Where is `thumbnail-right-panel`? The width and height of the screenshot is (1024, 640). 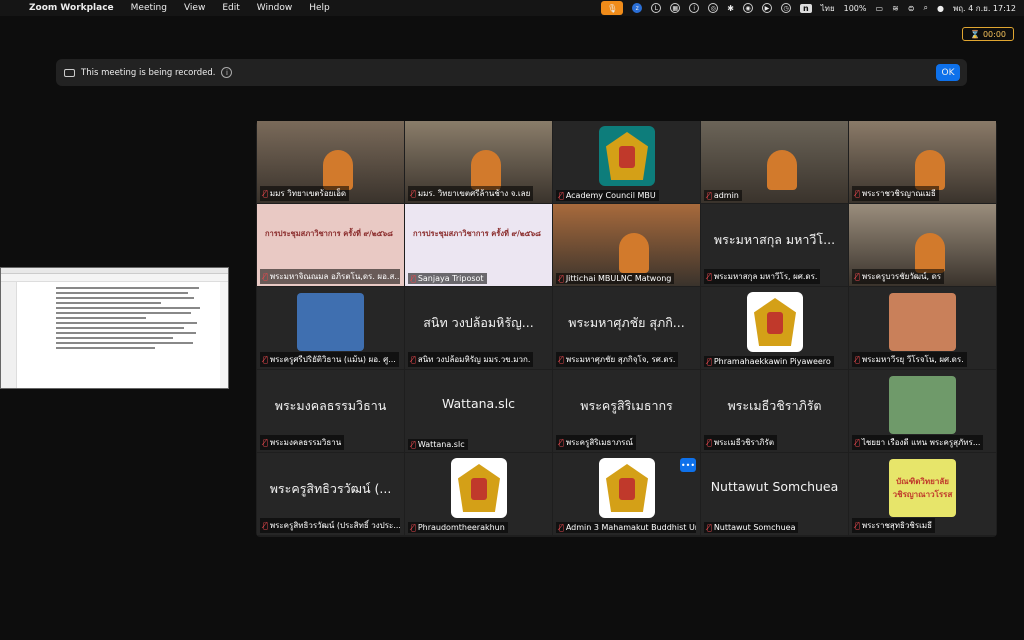
thumbnail-right-panel is located at coordinates (224, 335).